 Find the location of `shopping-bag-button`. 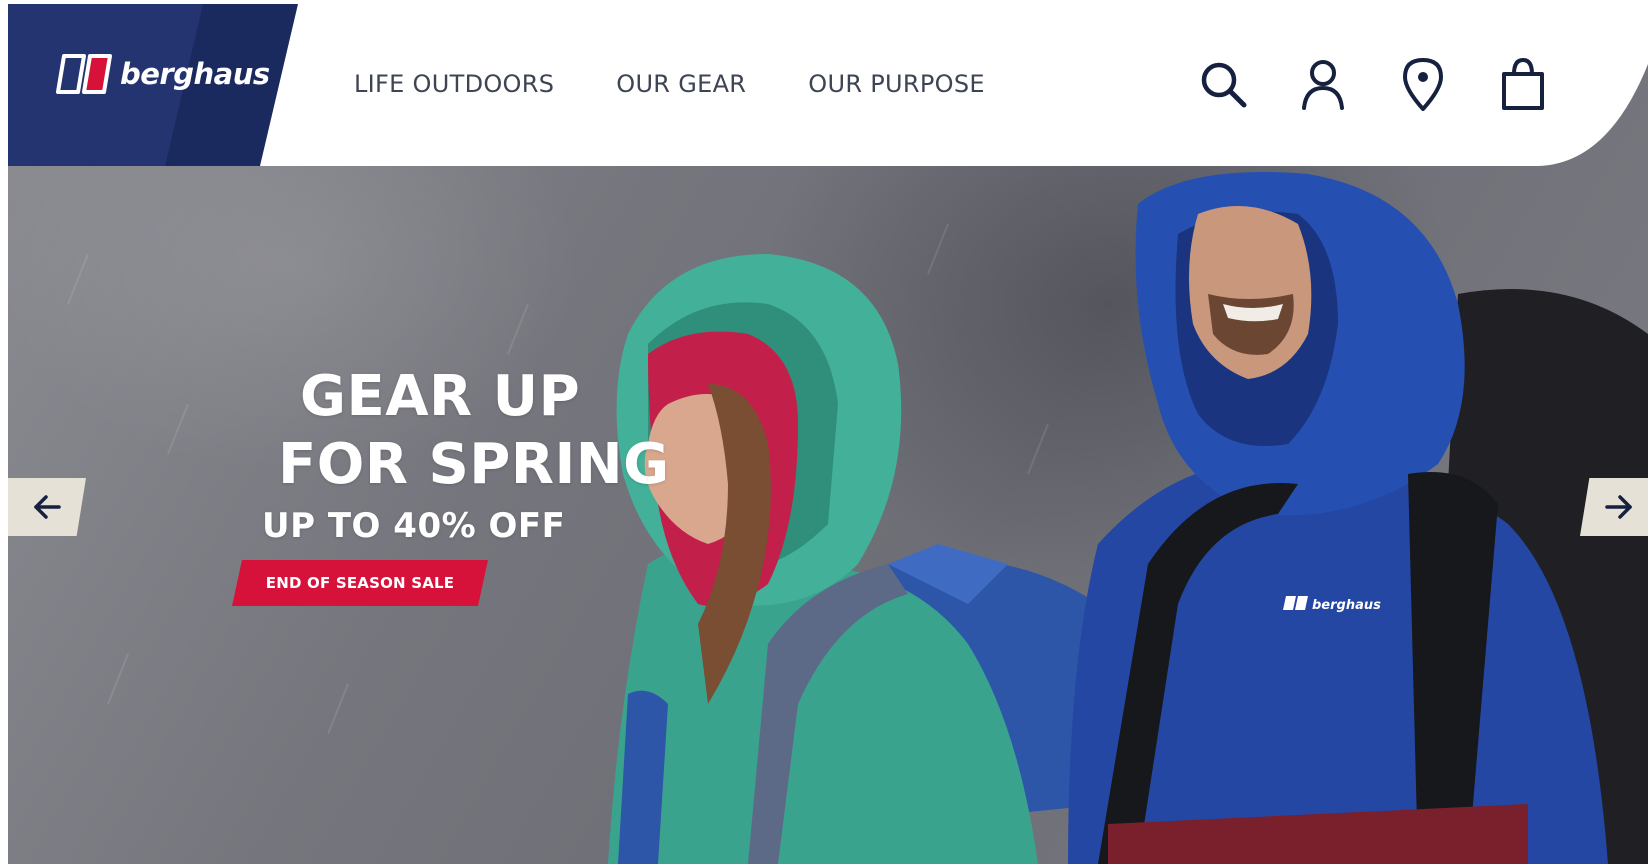

shopping-bag-button is located at coordinates (1523, 84).